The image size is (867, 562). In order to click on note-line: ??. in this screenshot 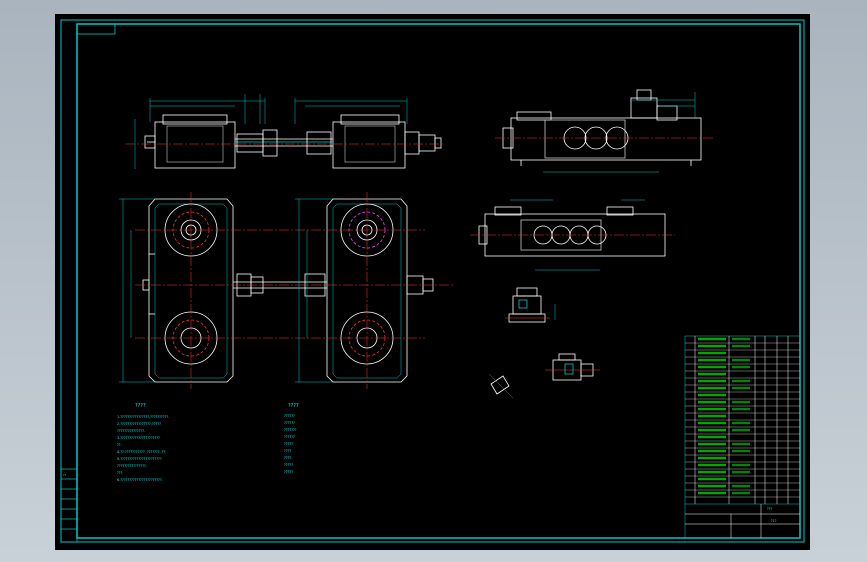, I will do `click(119, 445)`.